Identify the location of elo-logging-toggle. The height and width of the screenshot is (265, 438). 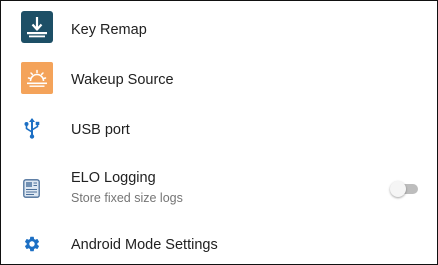
(405, 189).